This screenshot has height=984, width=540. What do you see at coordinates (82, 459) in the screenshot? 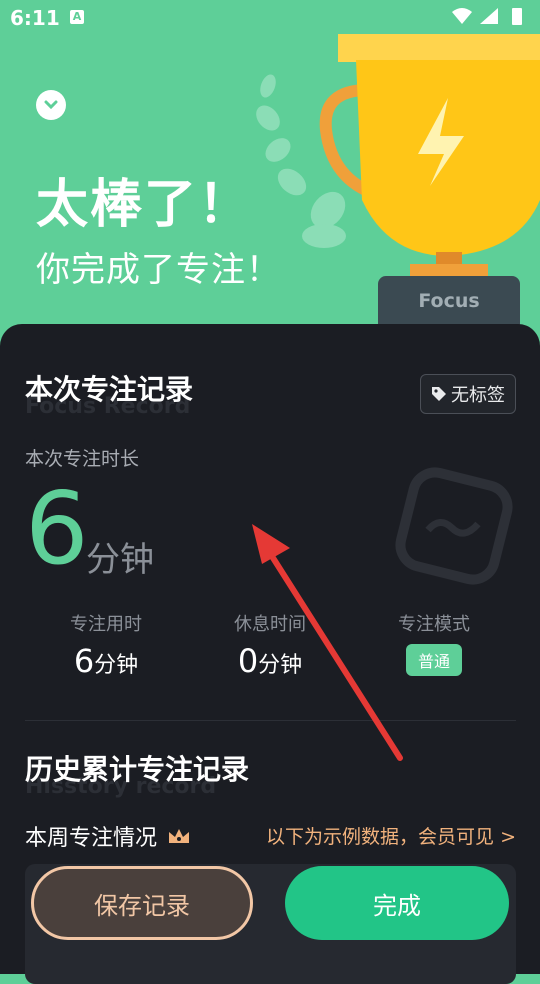
I see `duration-label: 本次专注时长` at bounding box center [82, 459].